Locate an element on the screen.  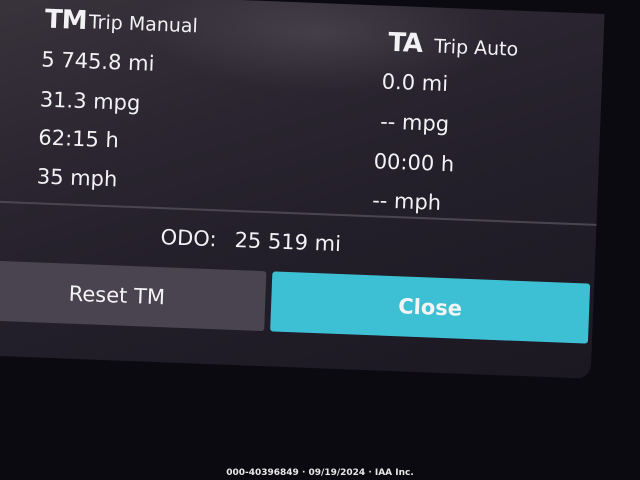
odometer-value: 25 519 mi is located at coordinates (288, 242).